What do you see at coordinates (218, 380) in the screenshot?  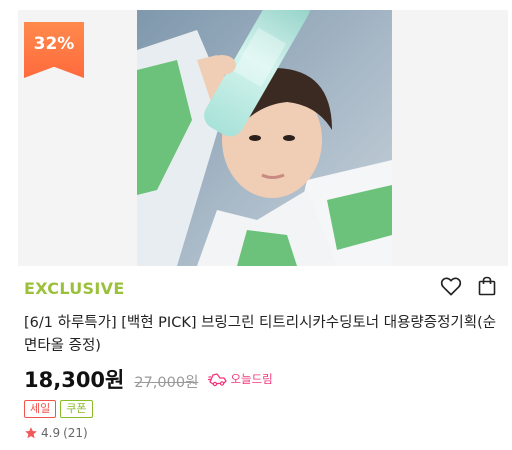 I see `delivery-truck-icon` at bounding box center [218, 380].